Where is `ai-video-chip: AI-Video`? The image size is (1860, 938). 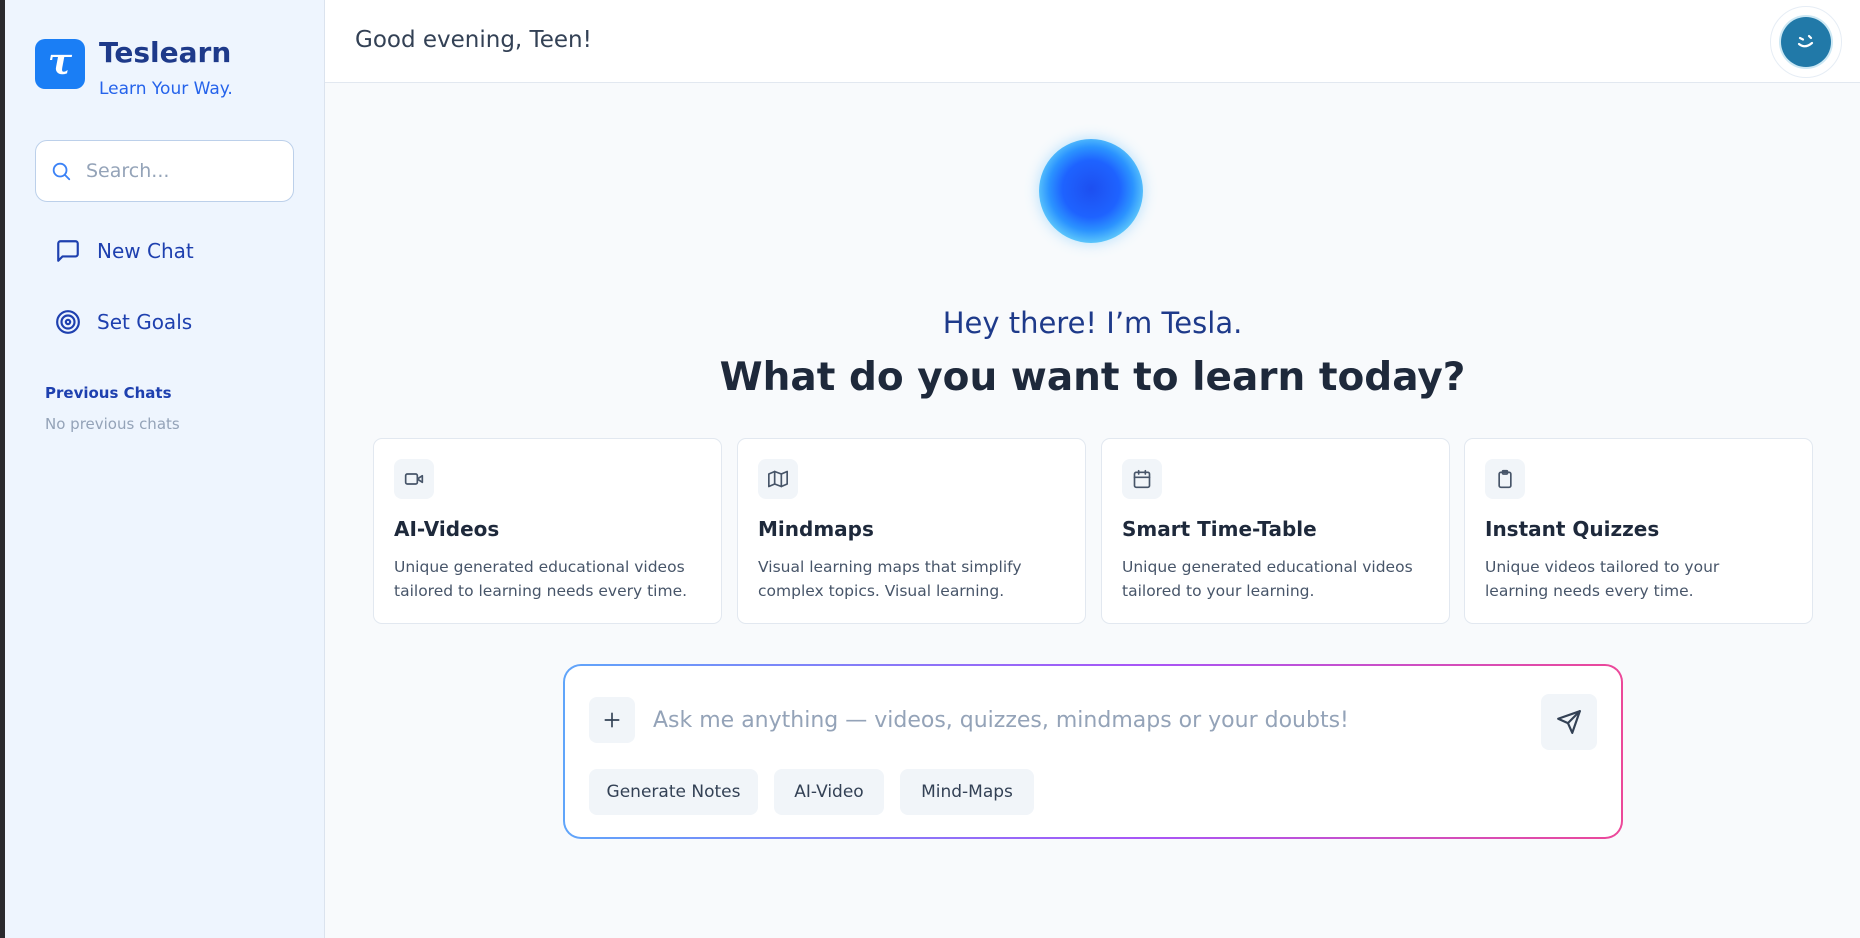 ai-video-chip: AI-Video is located at coordinates (829, 792).